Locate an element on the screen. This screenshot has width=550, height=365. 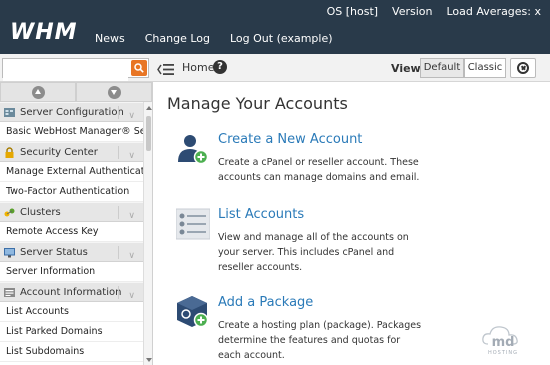
list-accounts-icon is located at coordinates (193, 224).